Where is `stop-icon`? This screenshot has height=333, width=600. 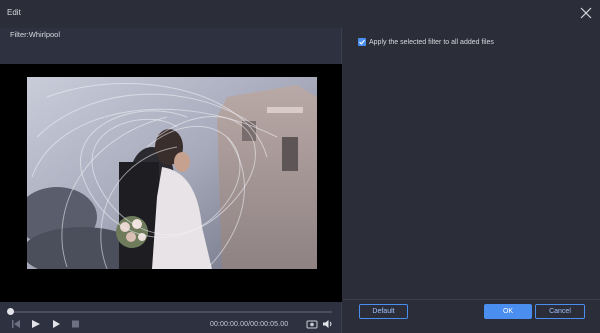 stop-icon is located at coordinates (75, 324).